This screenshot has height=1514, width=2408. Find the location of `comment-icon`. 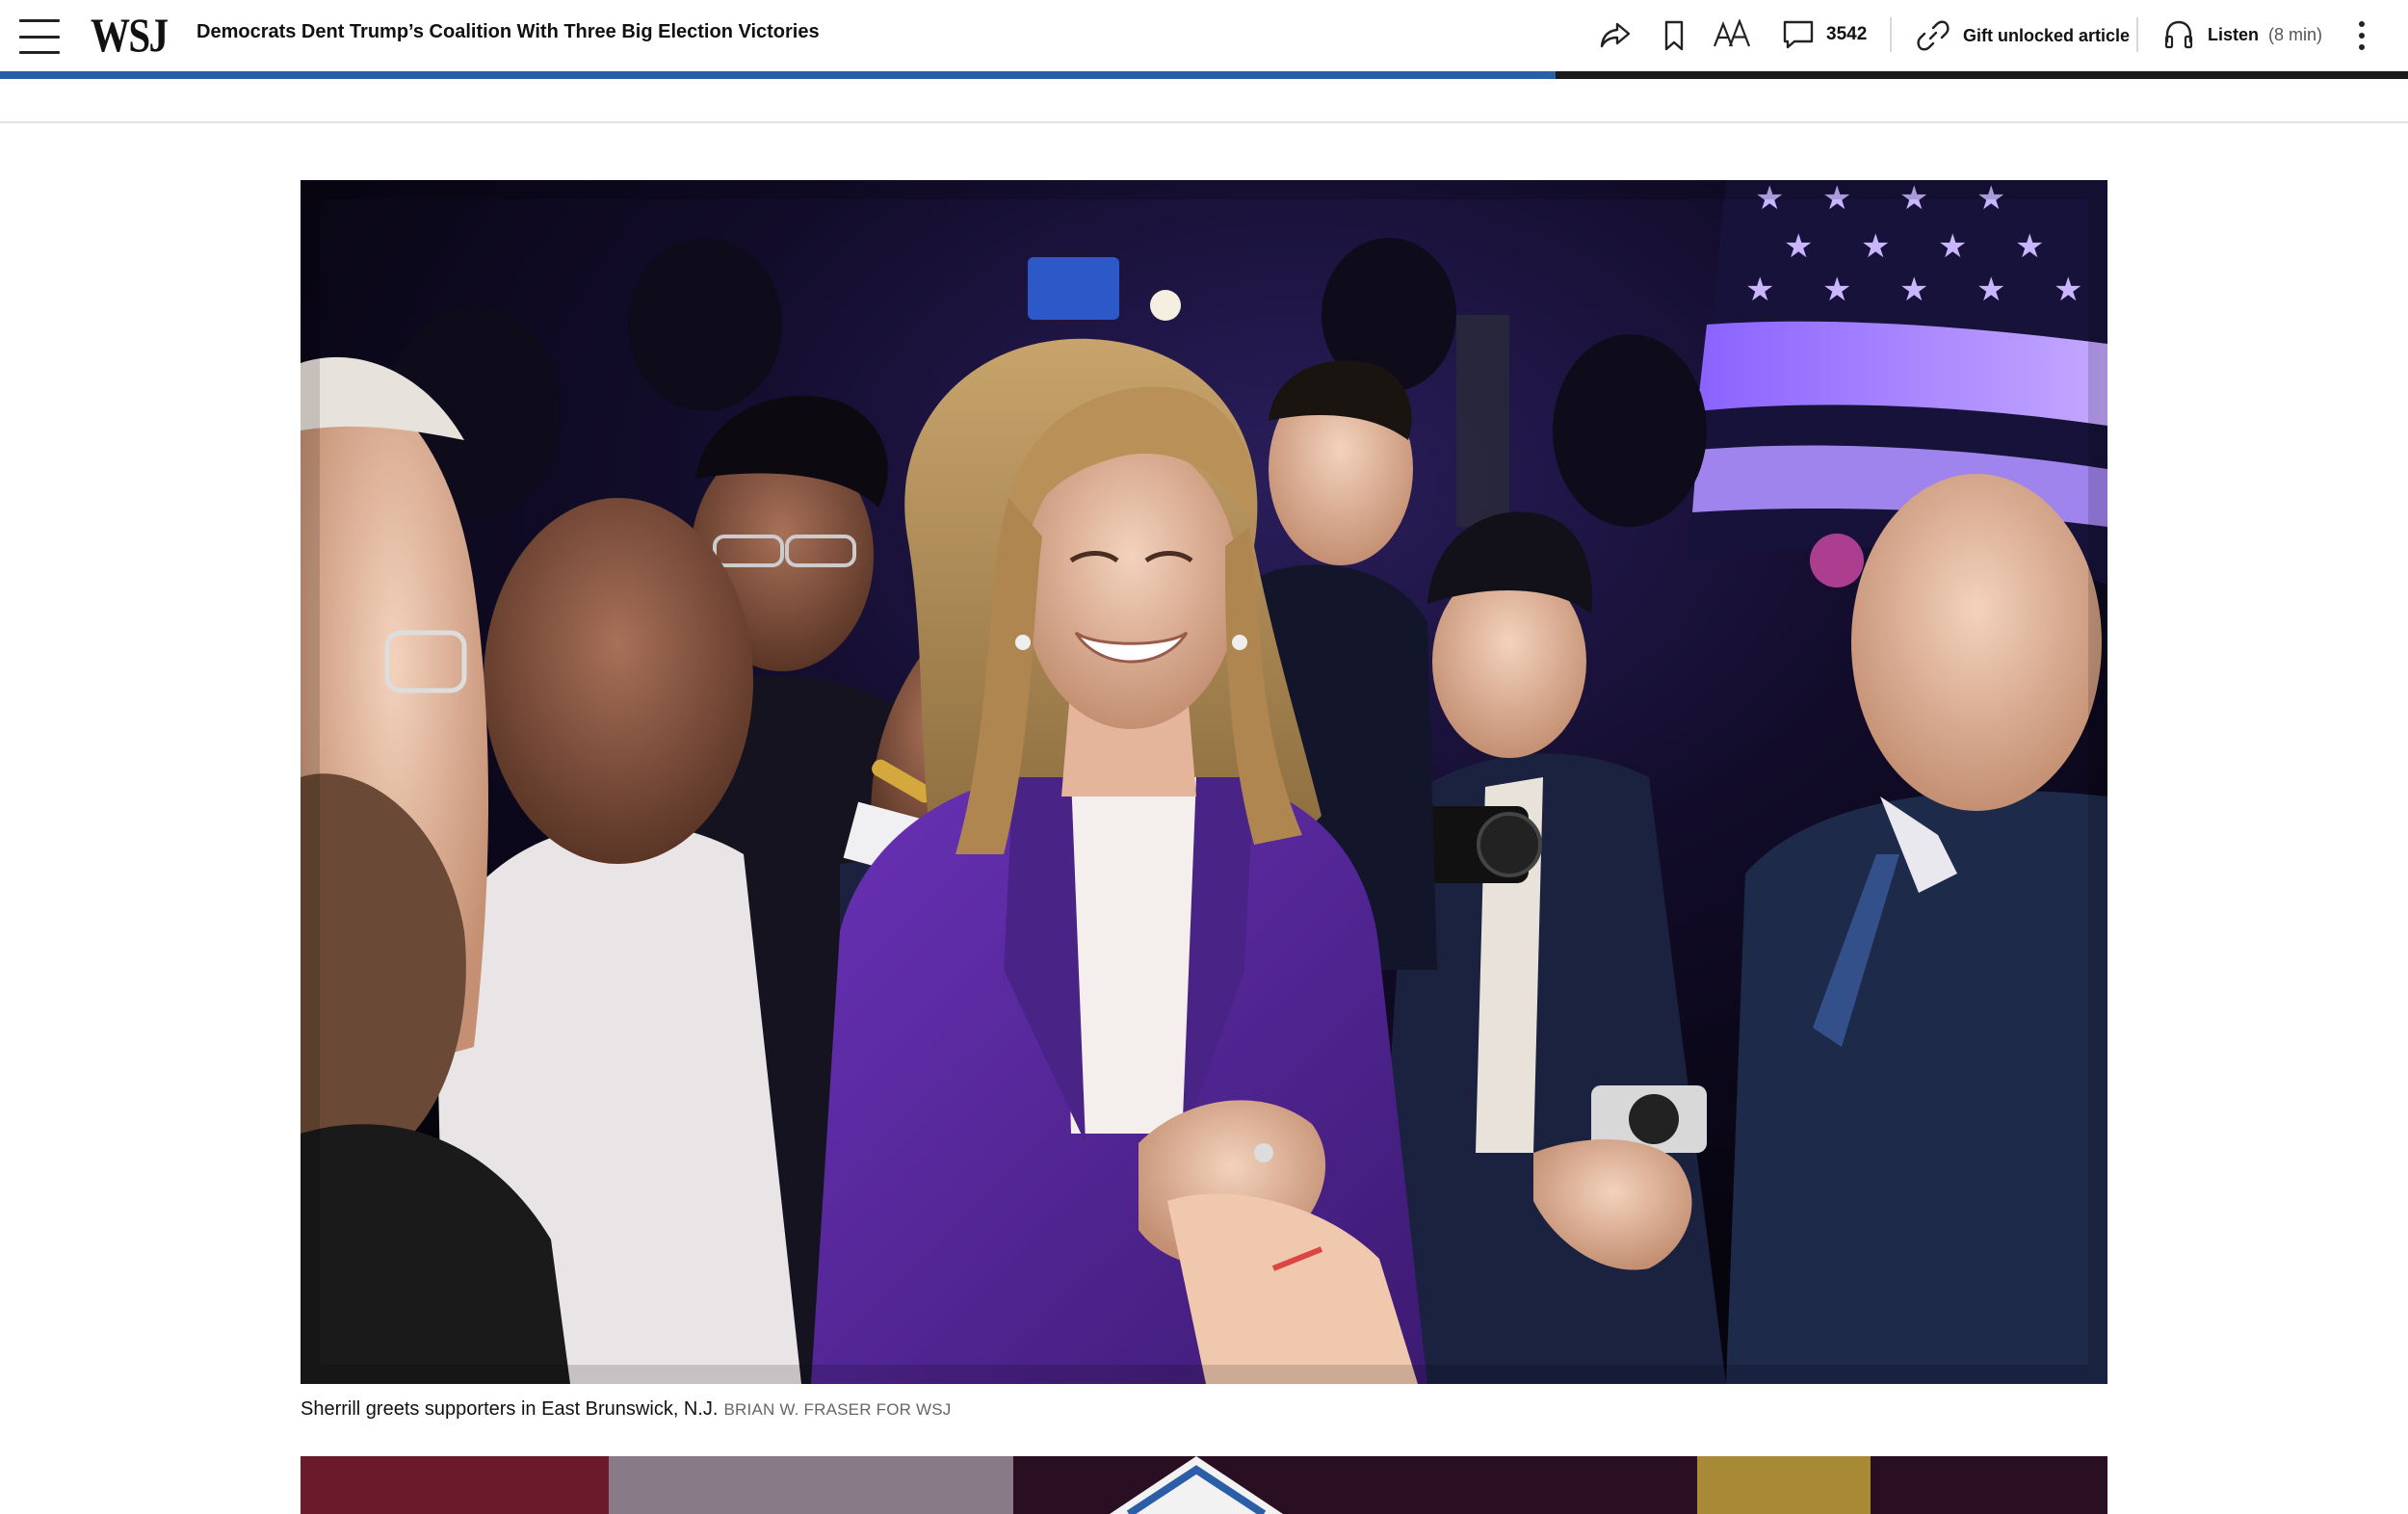

comment-icon is located at coordinates (1798, 34).